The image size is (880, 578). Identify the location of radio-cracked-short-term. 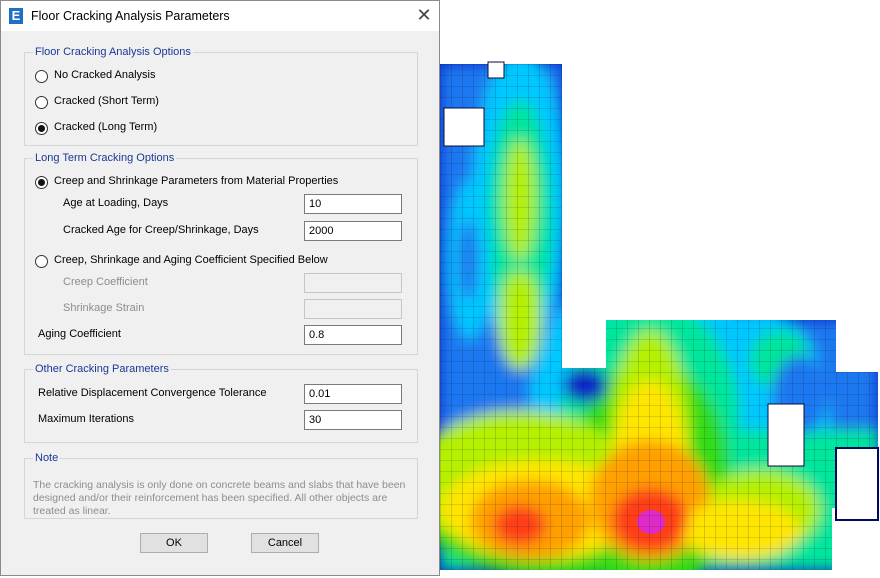
(41, 102).